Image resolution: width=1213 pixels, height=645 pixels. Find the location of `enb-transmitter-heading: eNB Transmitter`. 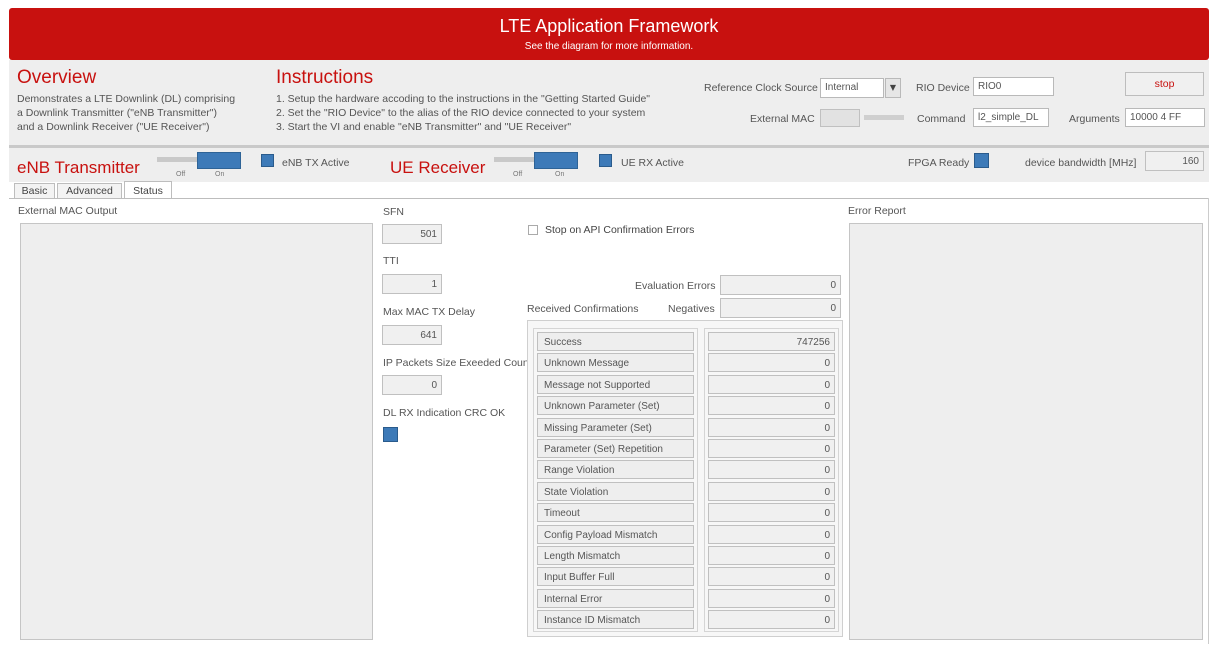

enb-transmitter-heading: eNB Transmitter is located at coordinates (78, 167).